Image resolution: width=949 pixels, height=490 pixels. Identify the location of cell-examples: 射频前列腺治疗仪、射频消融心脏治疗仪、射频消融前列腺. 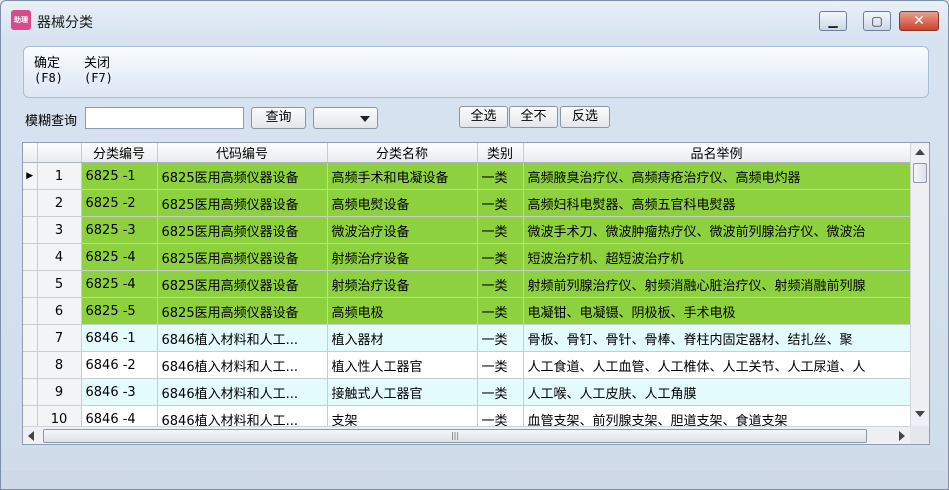
(717, 284).